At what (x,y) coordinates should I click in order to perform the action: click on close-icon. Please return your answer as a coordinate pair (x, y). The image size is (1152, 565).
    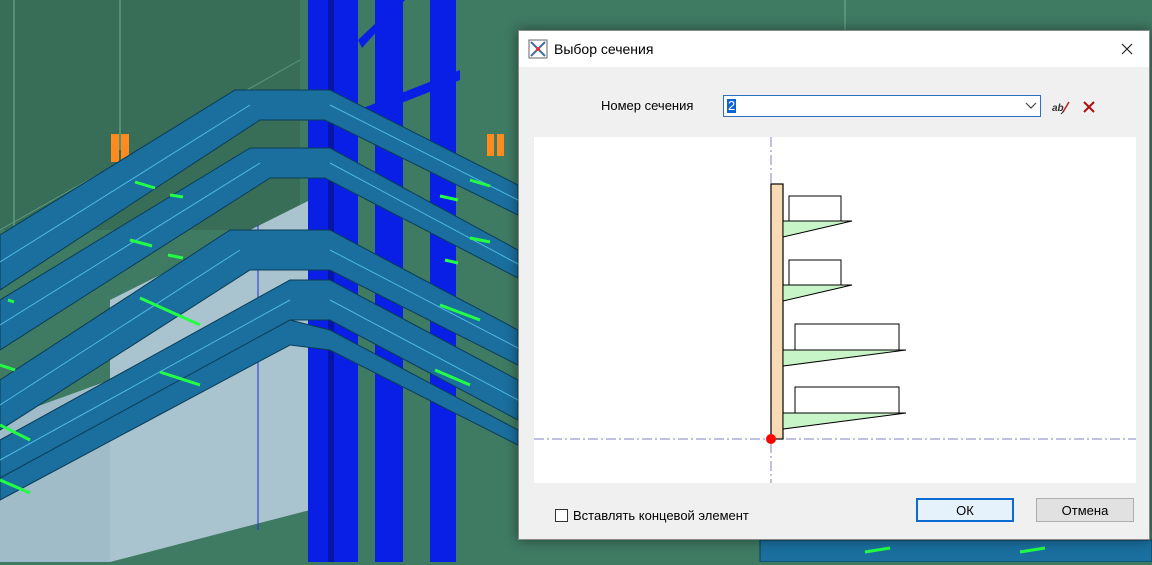
    Looking at the image, I should click on (1127, 49).